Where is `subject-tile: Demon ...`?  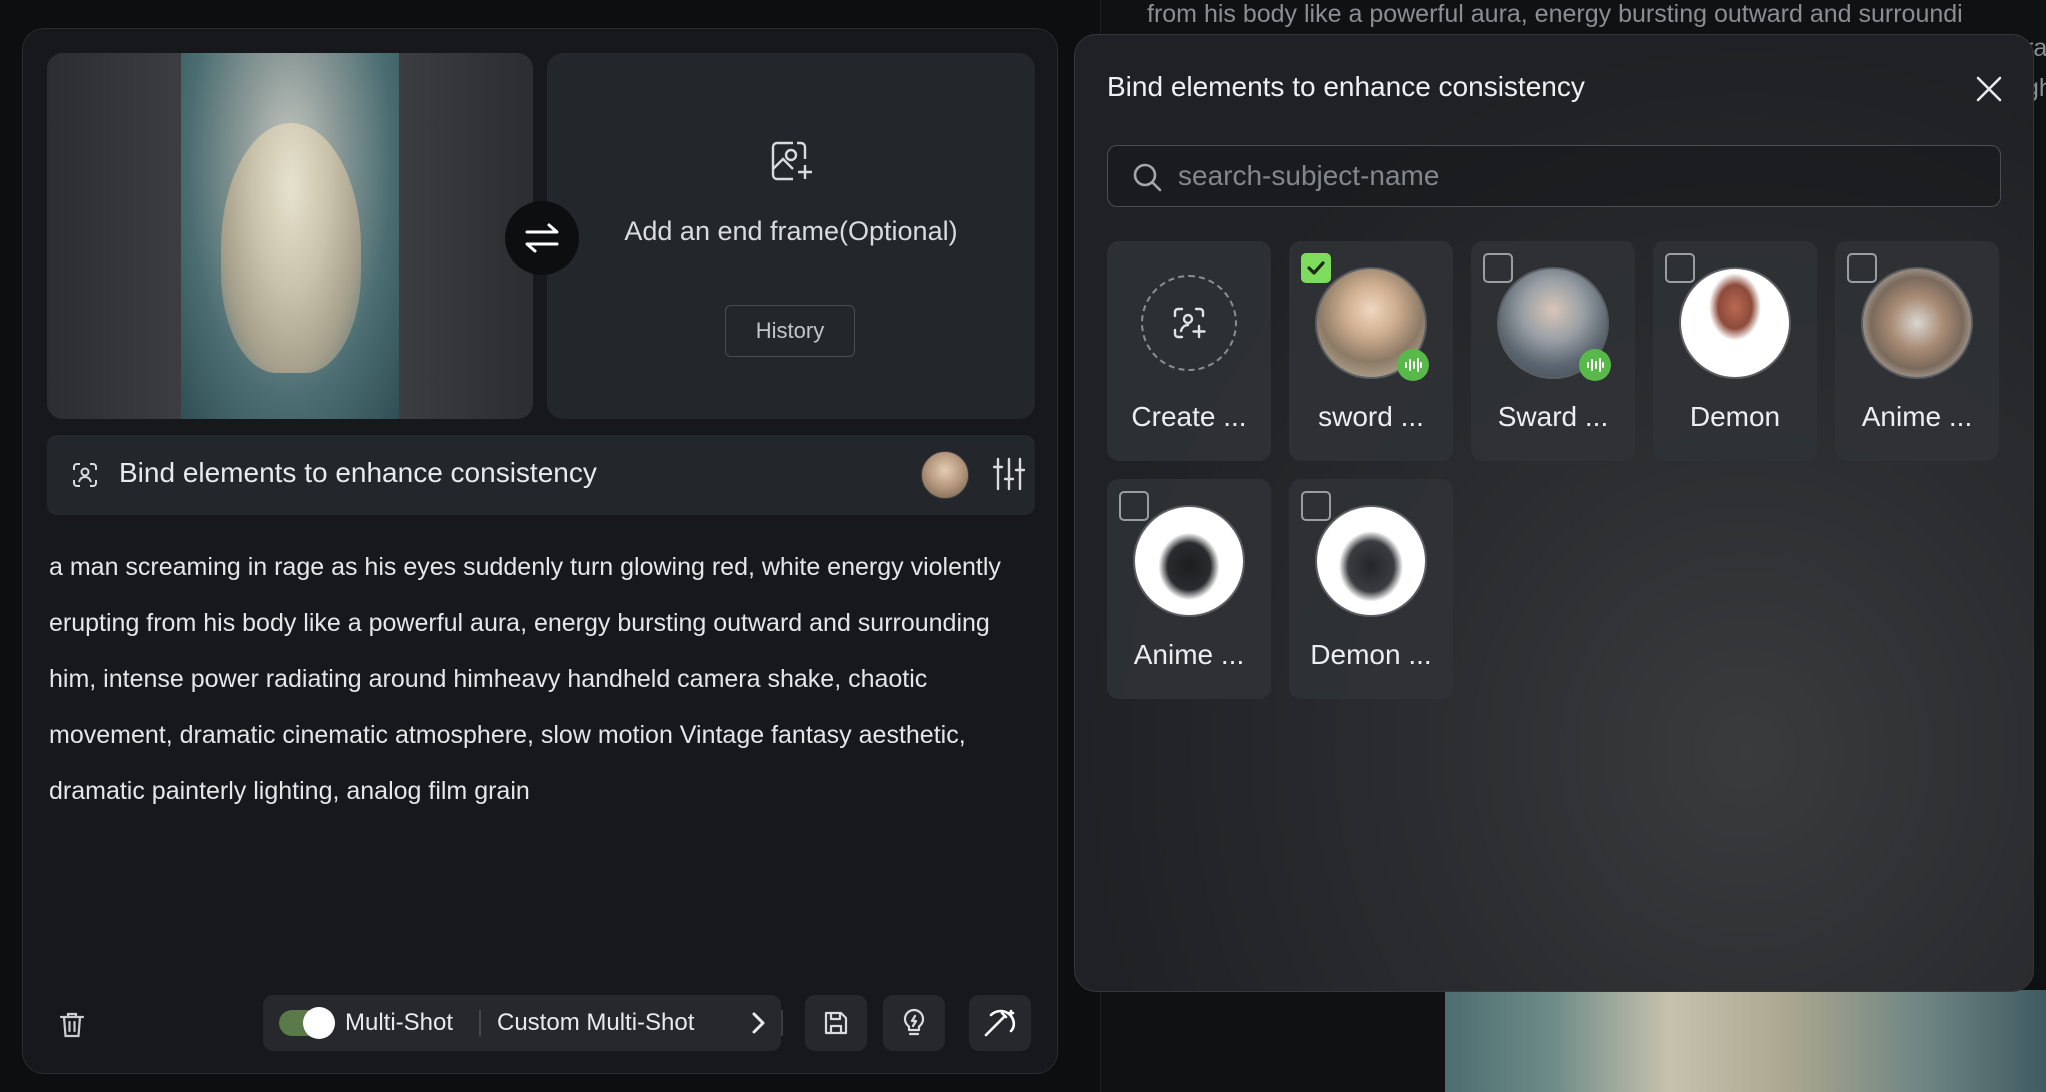
subject-tile: Demon ... is located at coordinates (1371, 589).